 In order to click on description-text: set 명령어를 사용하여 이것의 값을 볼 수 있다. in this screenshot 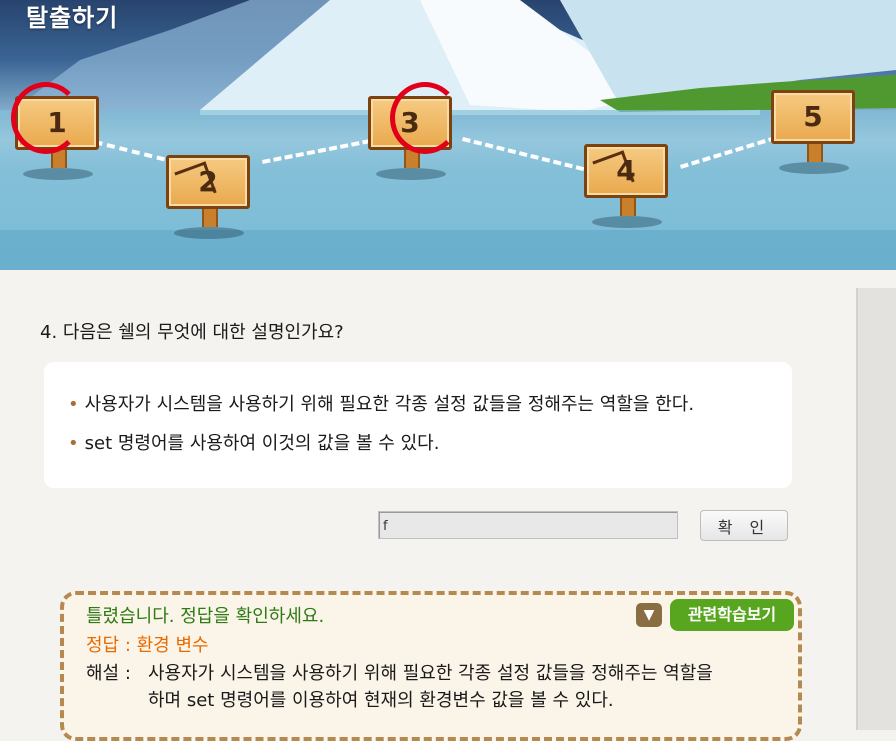, I will do `click(262, 443)`.